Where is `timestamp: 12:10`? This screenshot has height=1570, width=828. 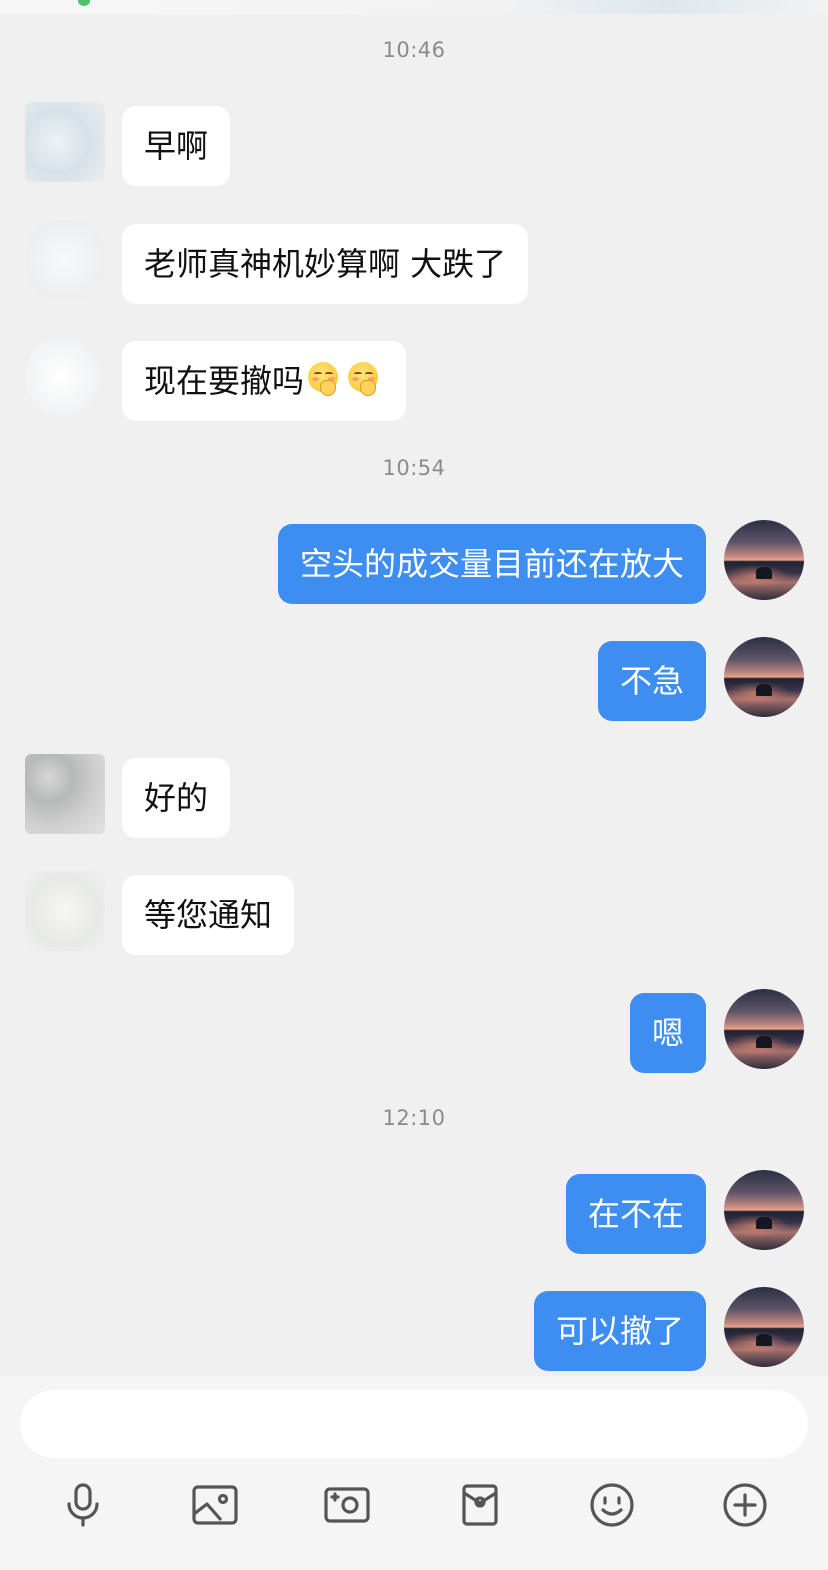 timestamp: 12:10 is located at coordinates (414, 1118).